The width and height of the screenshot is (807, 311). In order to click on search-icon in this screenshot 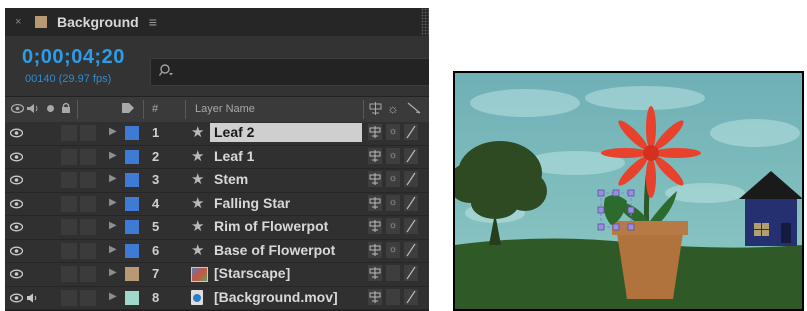, I will do `click(166, 72)`.